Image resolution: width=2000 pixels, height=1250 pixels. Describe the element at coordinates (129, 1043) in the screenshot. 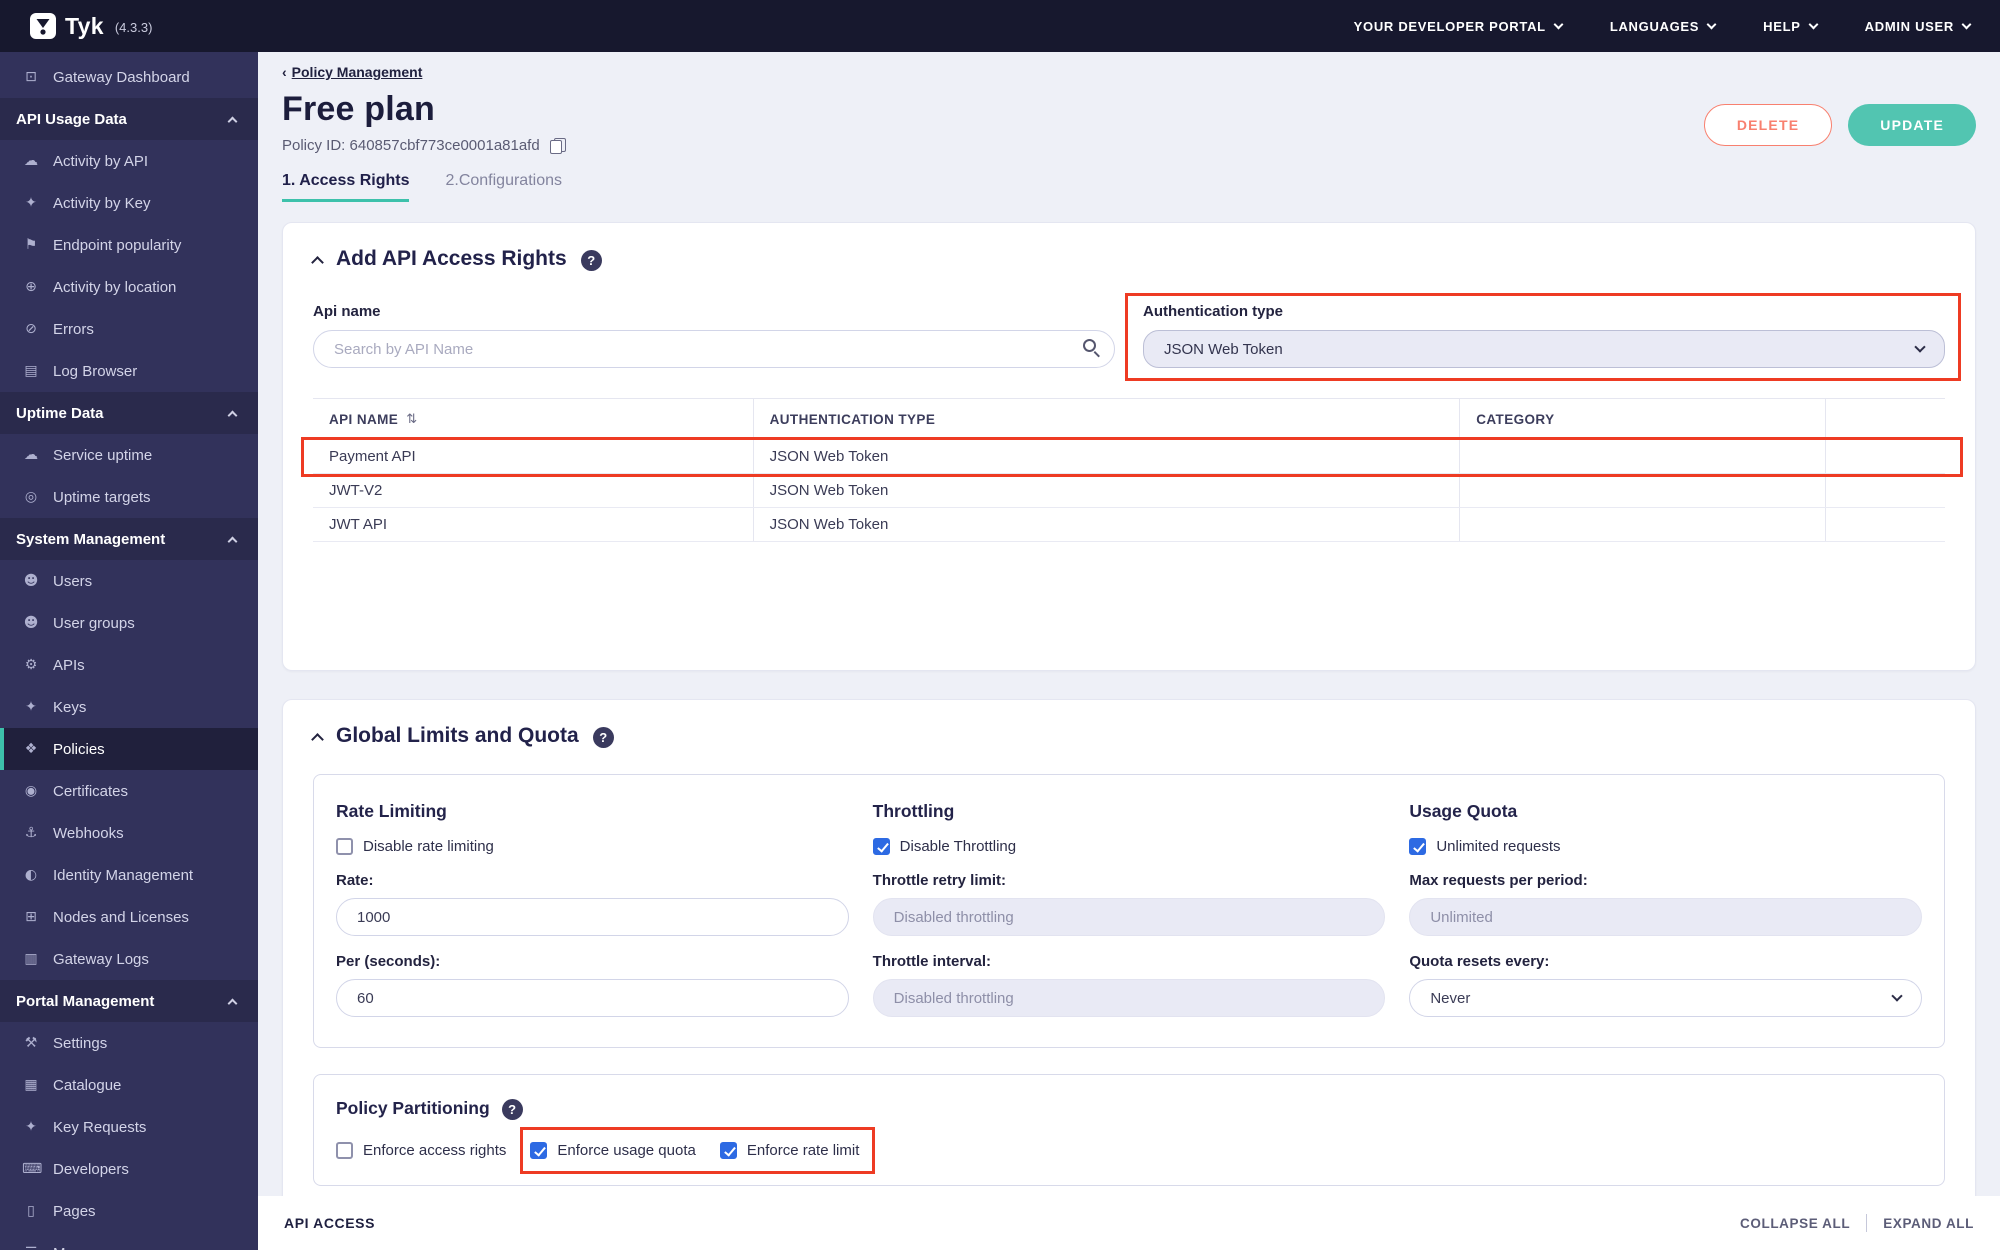

I see `sidebar-item-settings: ⚒ Settings` at that location.